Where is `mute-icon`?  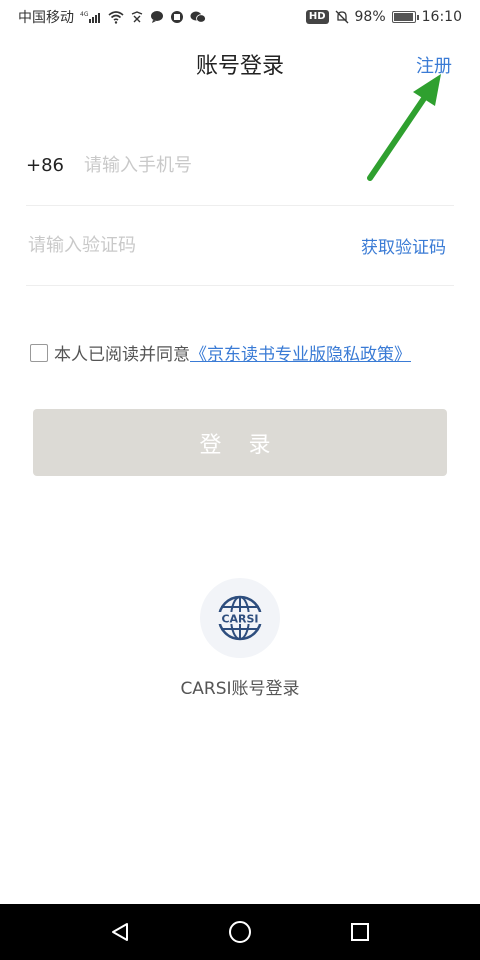 mute-icon is located at coordinates (342, 17).